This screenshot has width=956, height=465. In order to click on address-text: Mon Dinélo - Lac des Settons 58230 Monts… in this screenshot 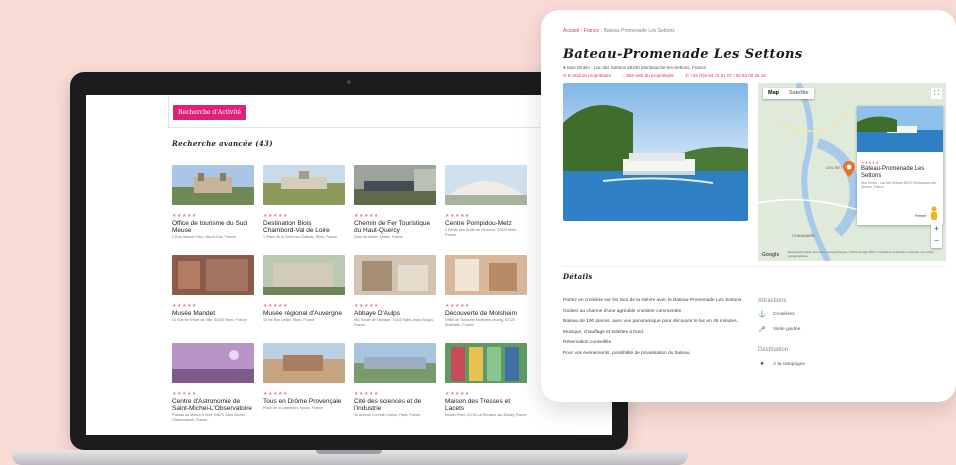, I will do `click(636, 67)`.